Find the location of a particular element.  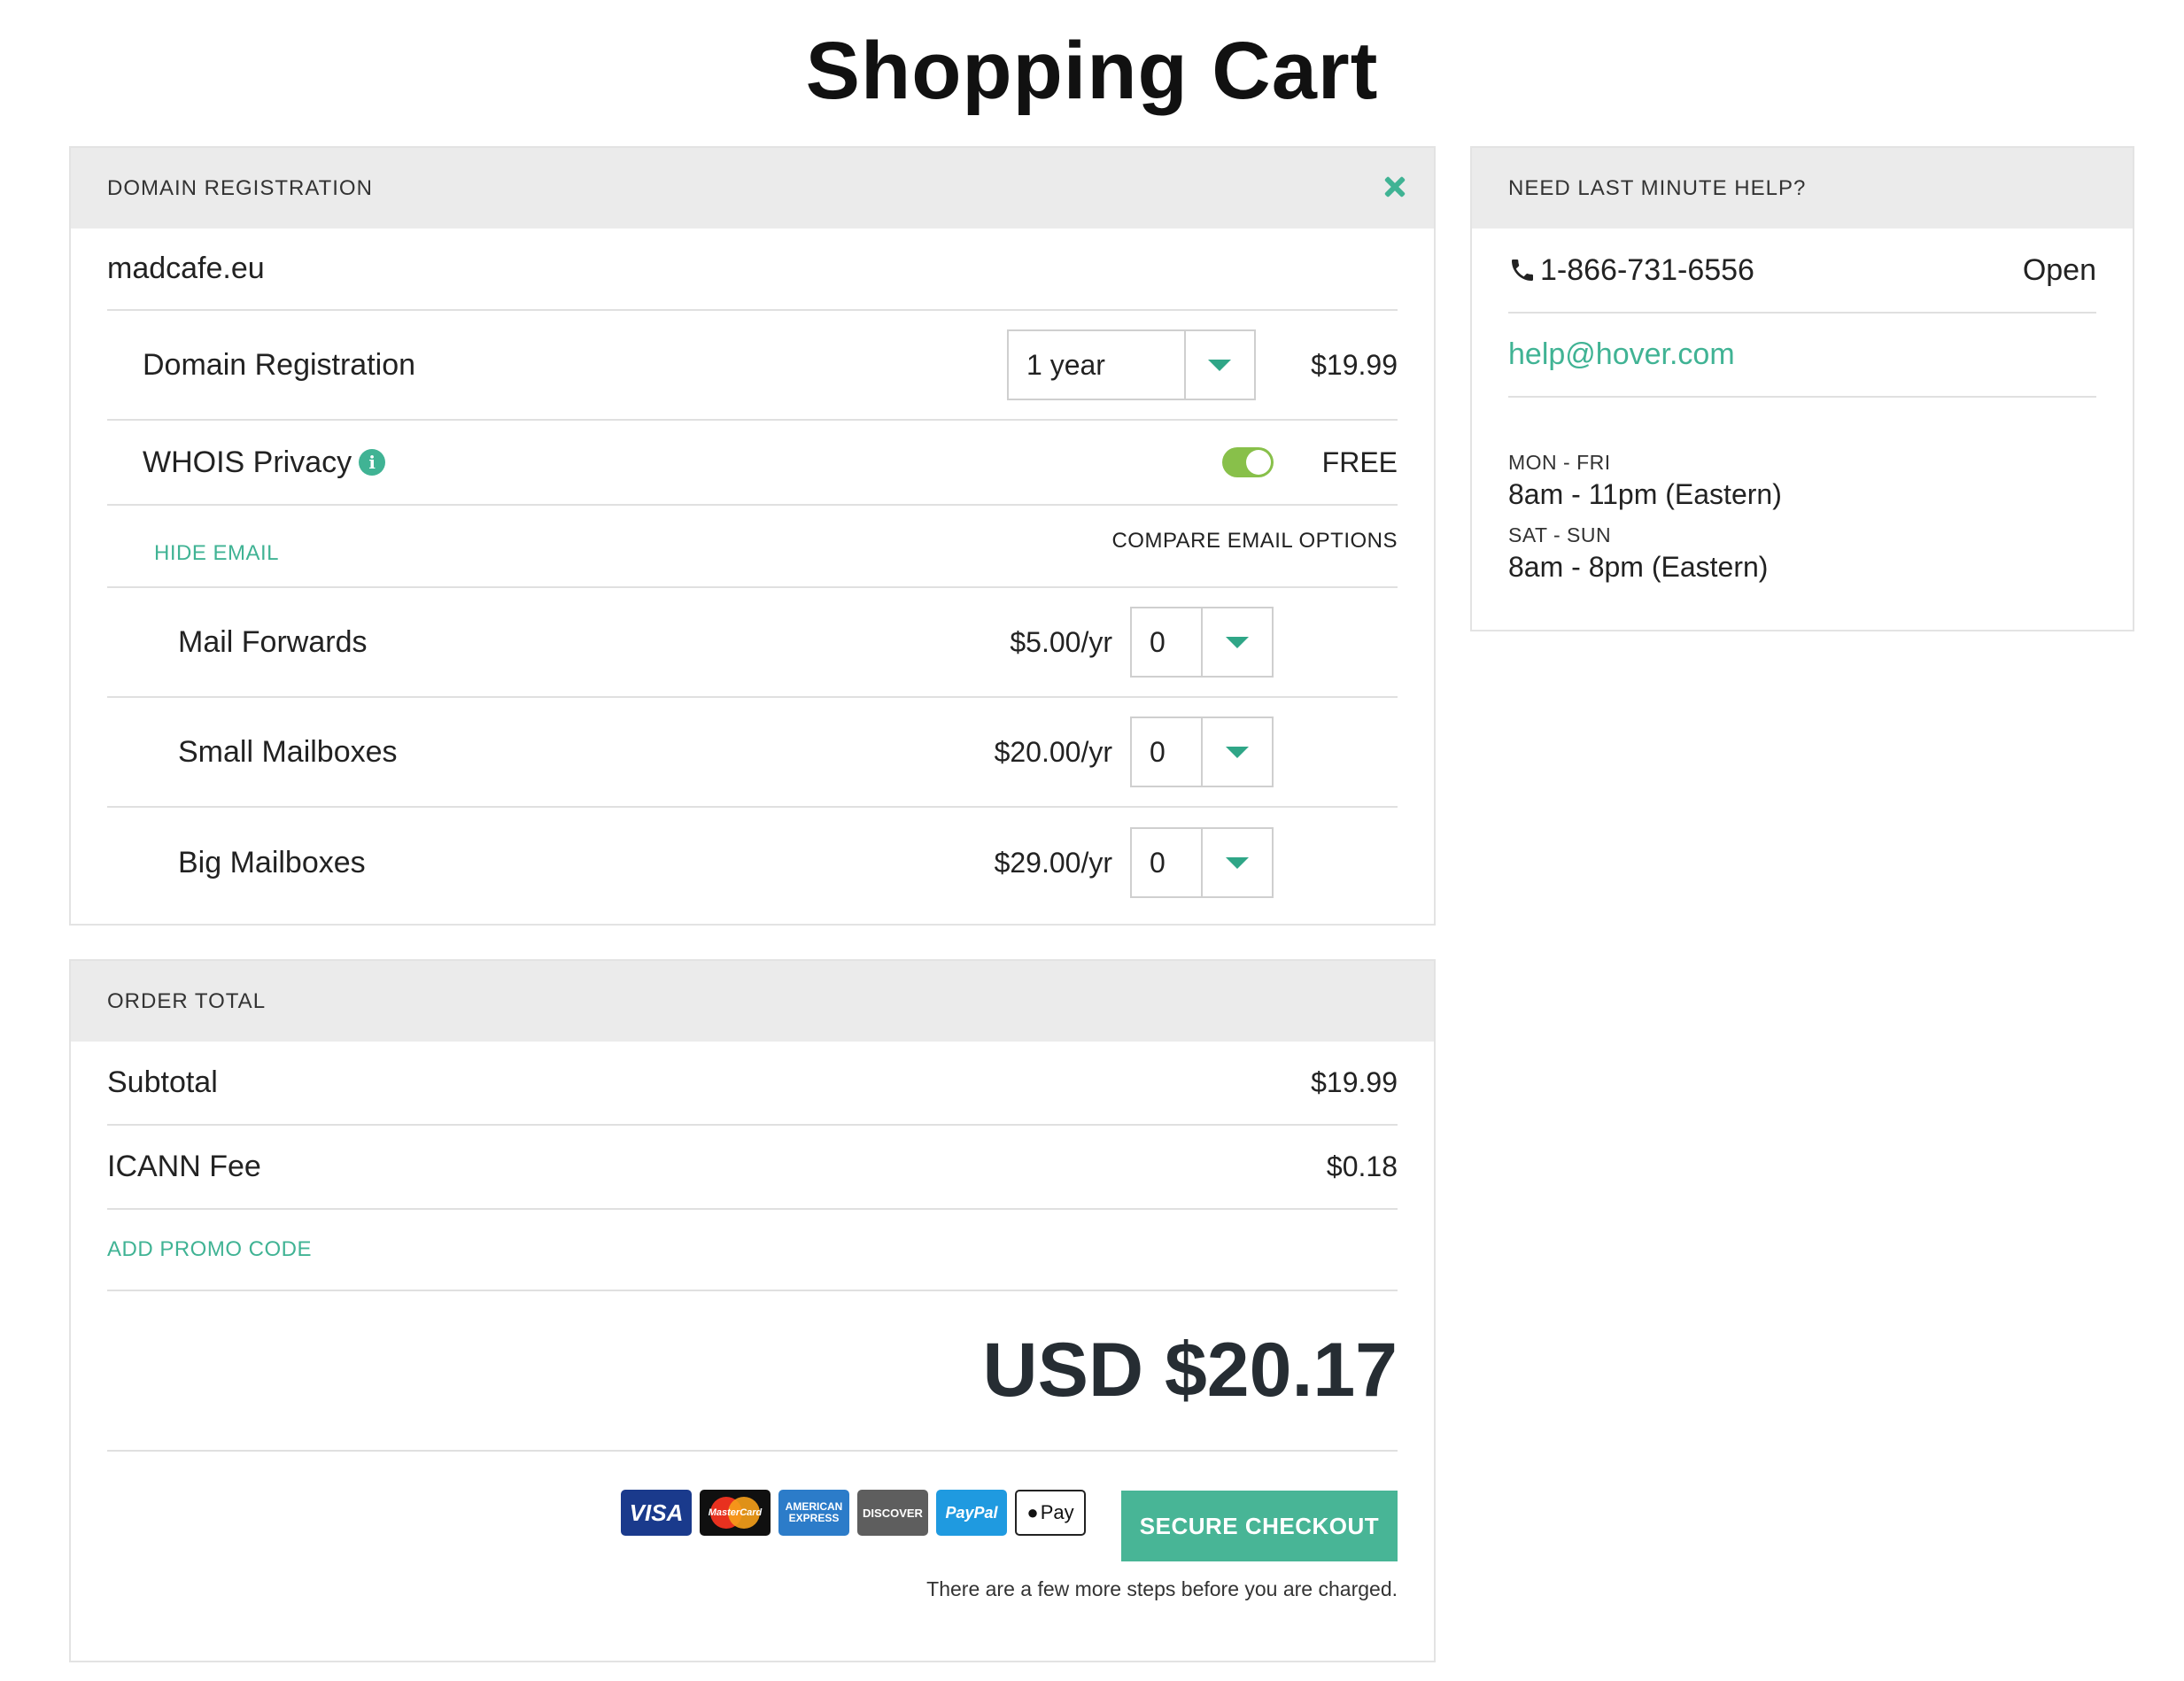

domain-name-row: madcafe.eu is located at coordinates (752, 270).